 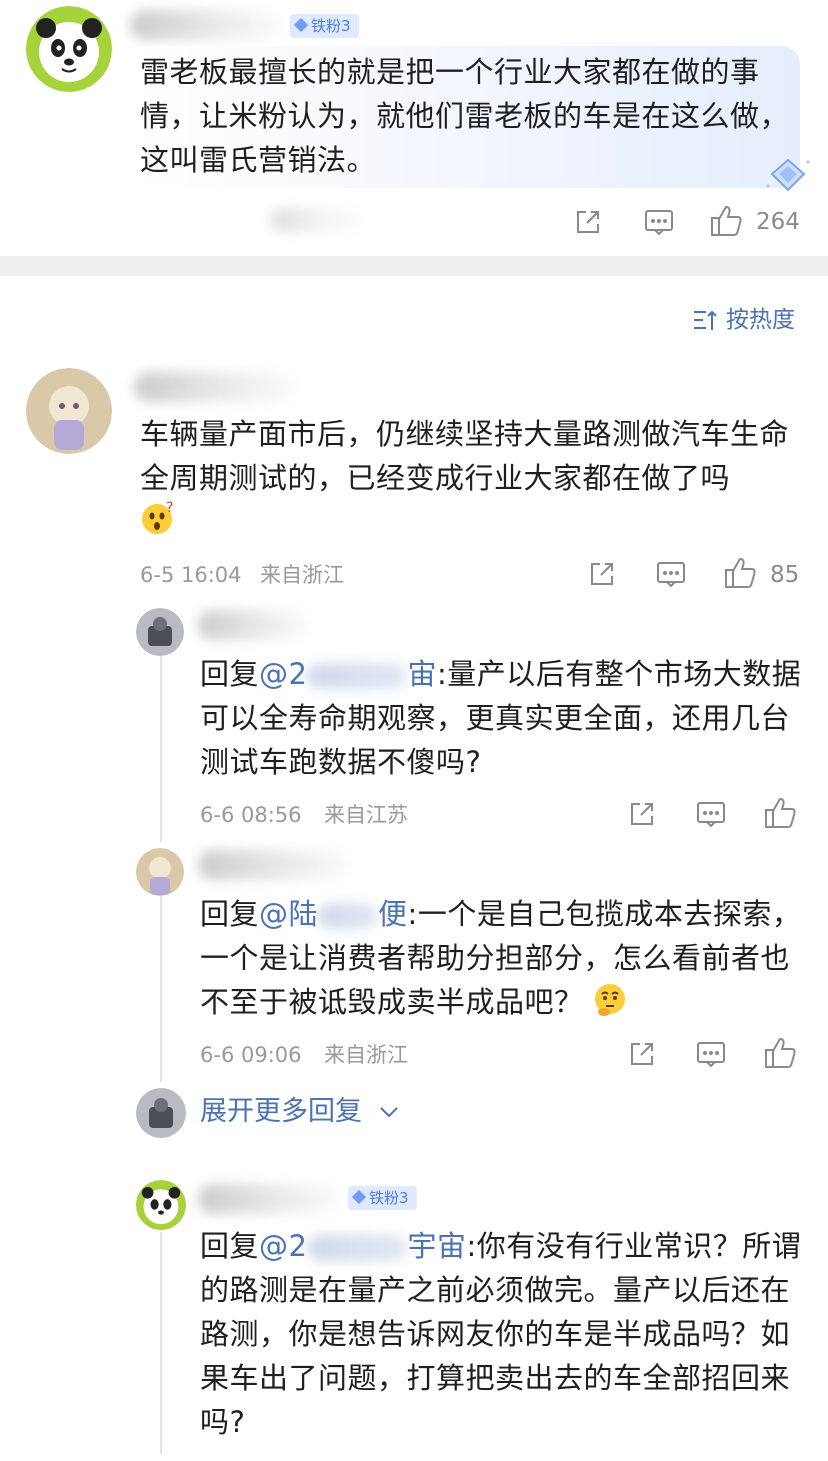 What do you see at coordinates (610, 1002) in the screenshot?
I see `emoji-thinking` at bounding box center [610, 1002].